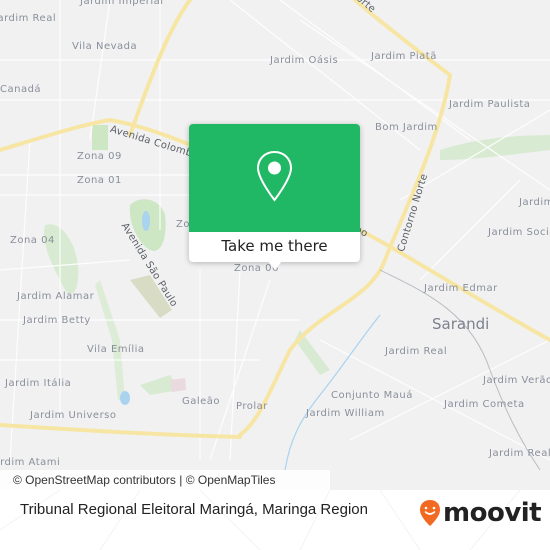 Image resolution: width=550 pixels, height=550 pixels. Describe the element at coordinates (461, 288) in the screenshot. I see `label-neighborhood: Jardim Edmar` at that location.